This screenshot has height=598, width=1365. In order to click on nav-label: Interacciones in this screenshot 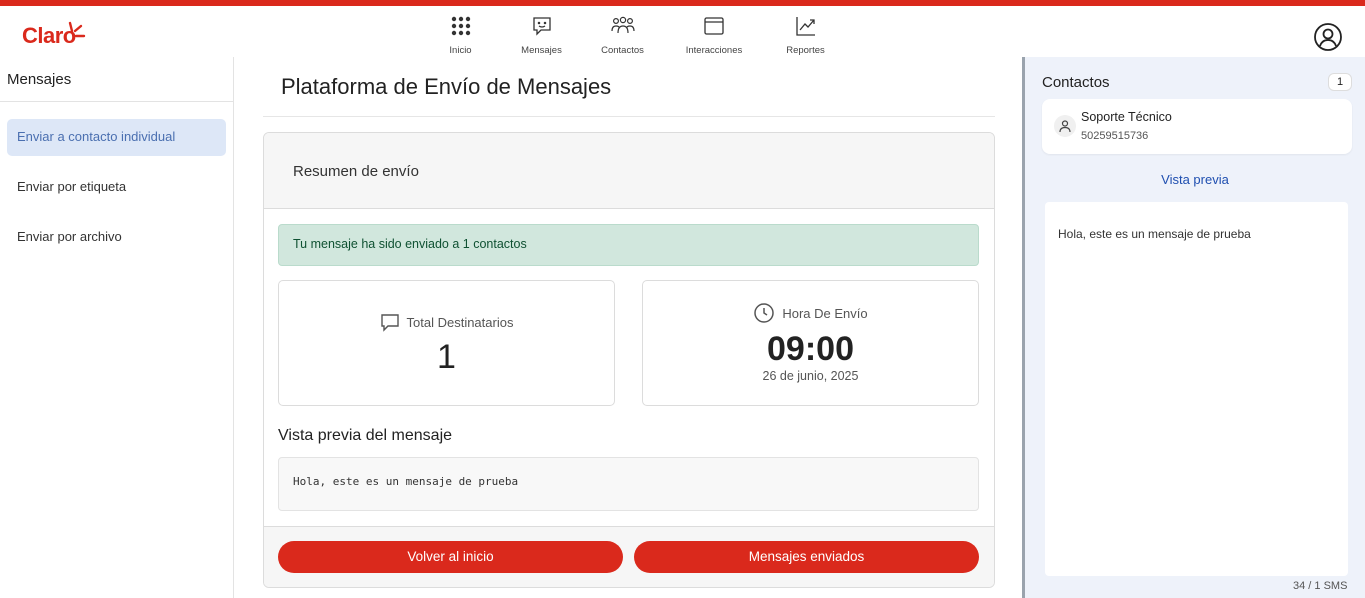, I will do `click(714, 50)`.